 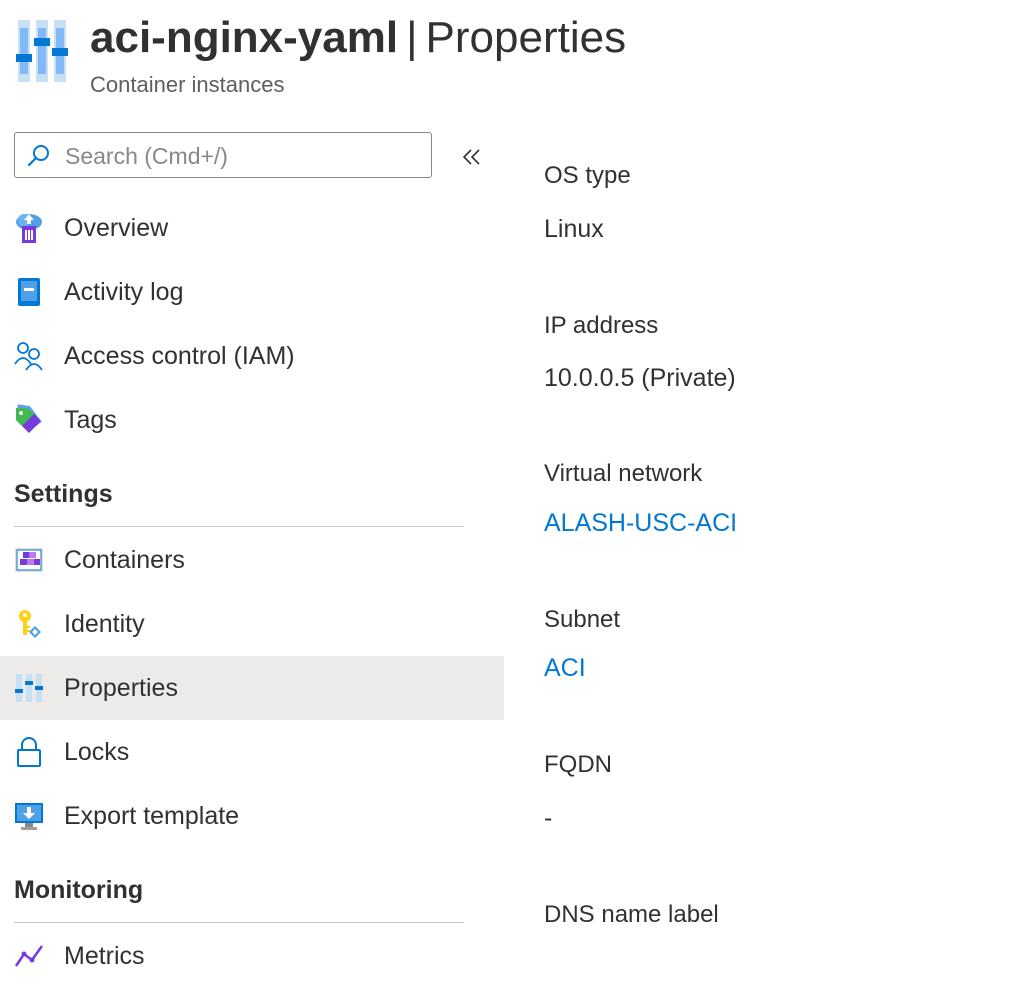 What do you see at coordinates (623, 473) in the screenshot?
I see `prop-label-virtual-network: Virtual network` at bounding box center [623, 473].